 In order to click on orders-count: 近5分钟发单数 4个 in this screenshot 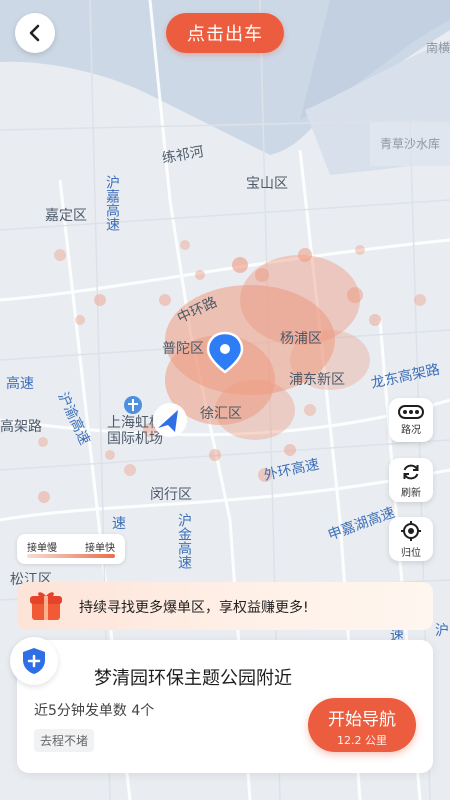, I will do `click(94, 711)`.